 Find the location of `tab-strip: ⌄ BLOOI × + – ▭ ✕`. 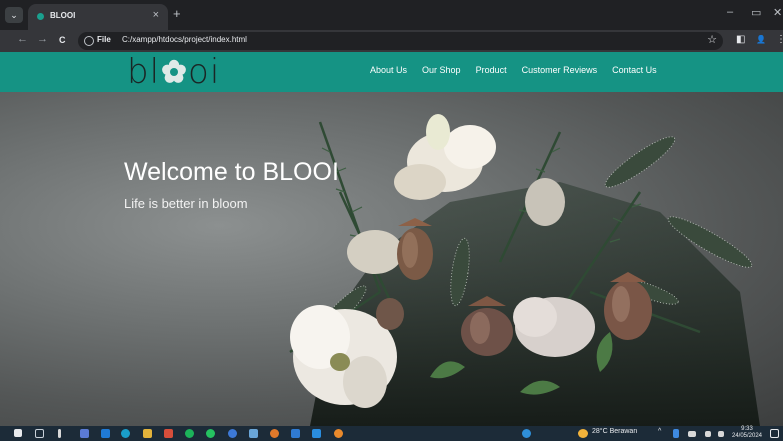

tab-strip: ⌄ BLOOI × + – ▭ ✕ is located at coordinates (391, 15).